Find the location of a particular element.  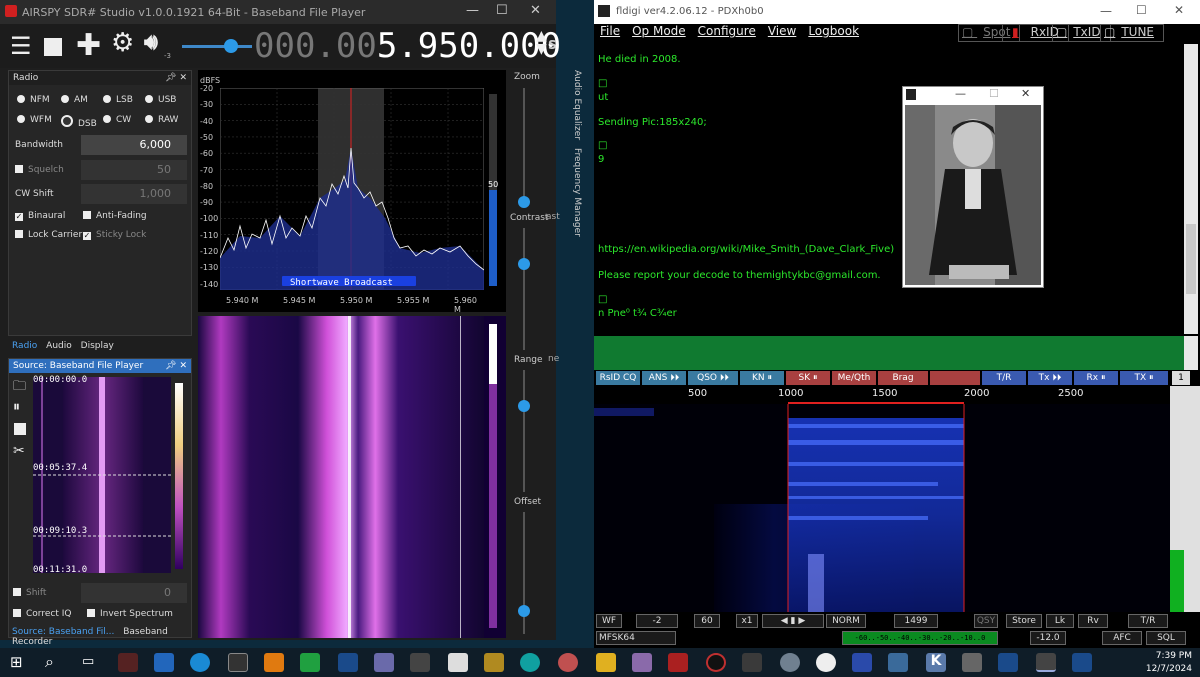

tab-audio-equalizer: Audio Equalizer is located at coordinates (577, 105).